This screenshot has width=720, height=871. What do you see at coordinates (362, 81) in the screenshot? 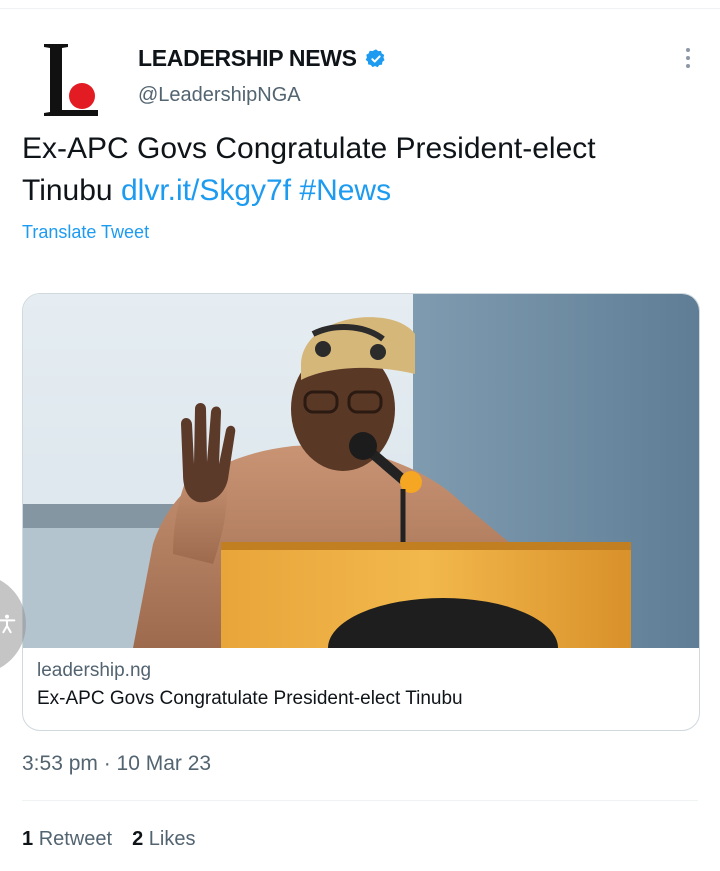
I see `tweet-header: LEADERSHIP NEWS @LeadershipNGA` at bounding box center [362, 81].